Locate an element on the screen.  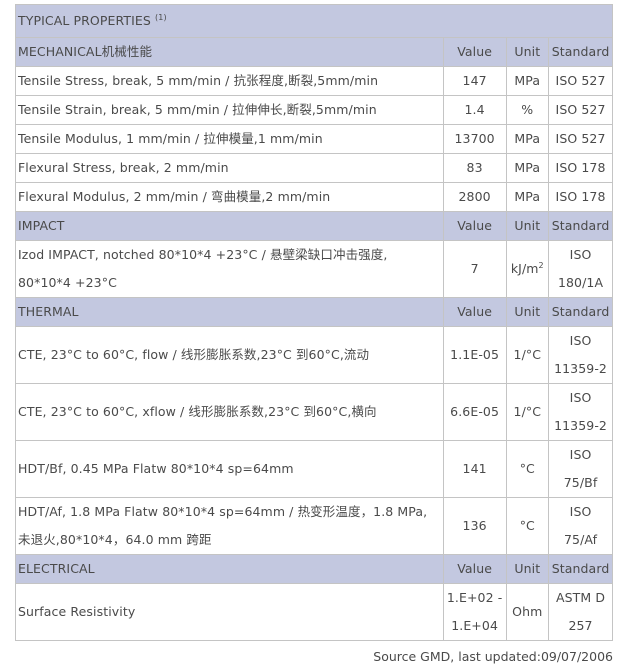
value-cell: 1.E+02 - 1.E+04 is located at coordinates (474, 612).